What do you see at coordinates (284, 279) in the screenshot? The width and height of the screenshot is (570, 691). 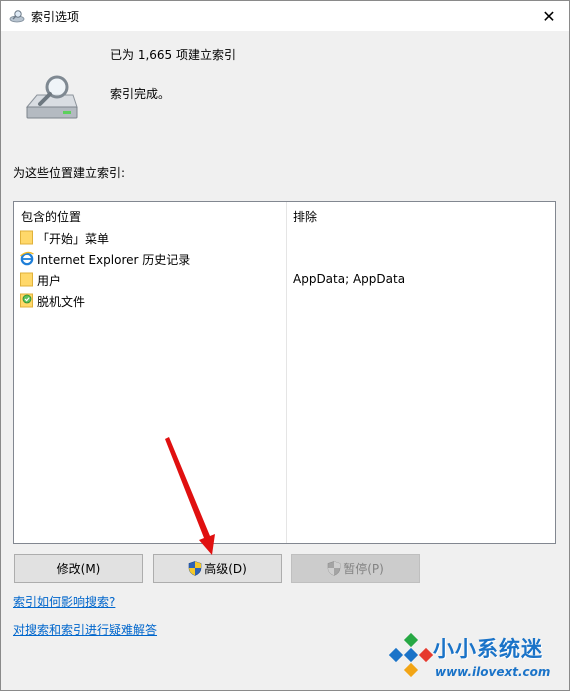 I see `list-item: 用户 AppData; AppData` at bounding box center [284, 279].